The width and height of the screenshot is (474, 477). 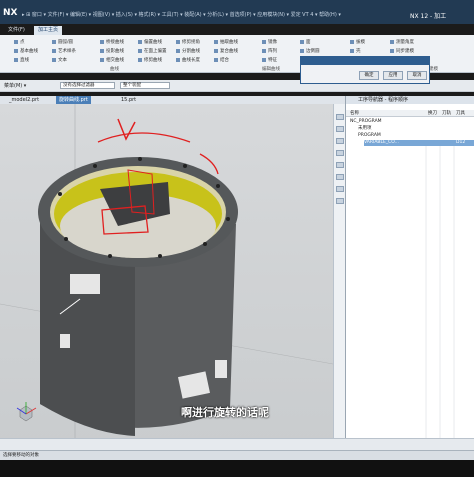 I want to click on tab-file: 文件(F), so click(x=16, y=30).